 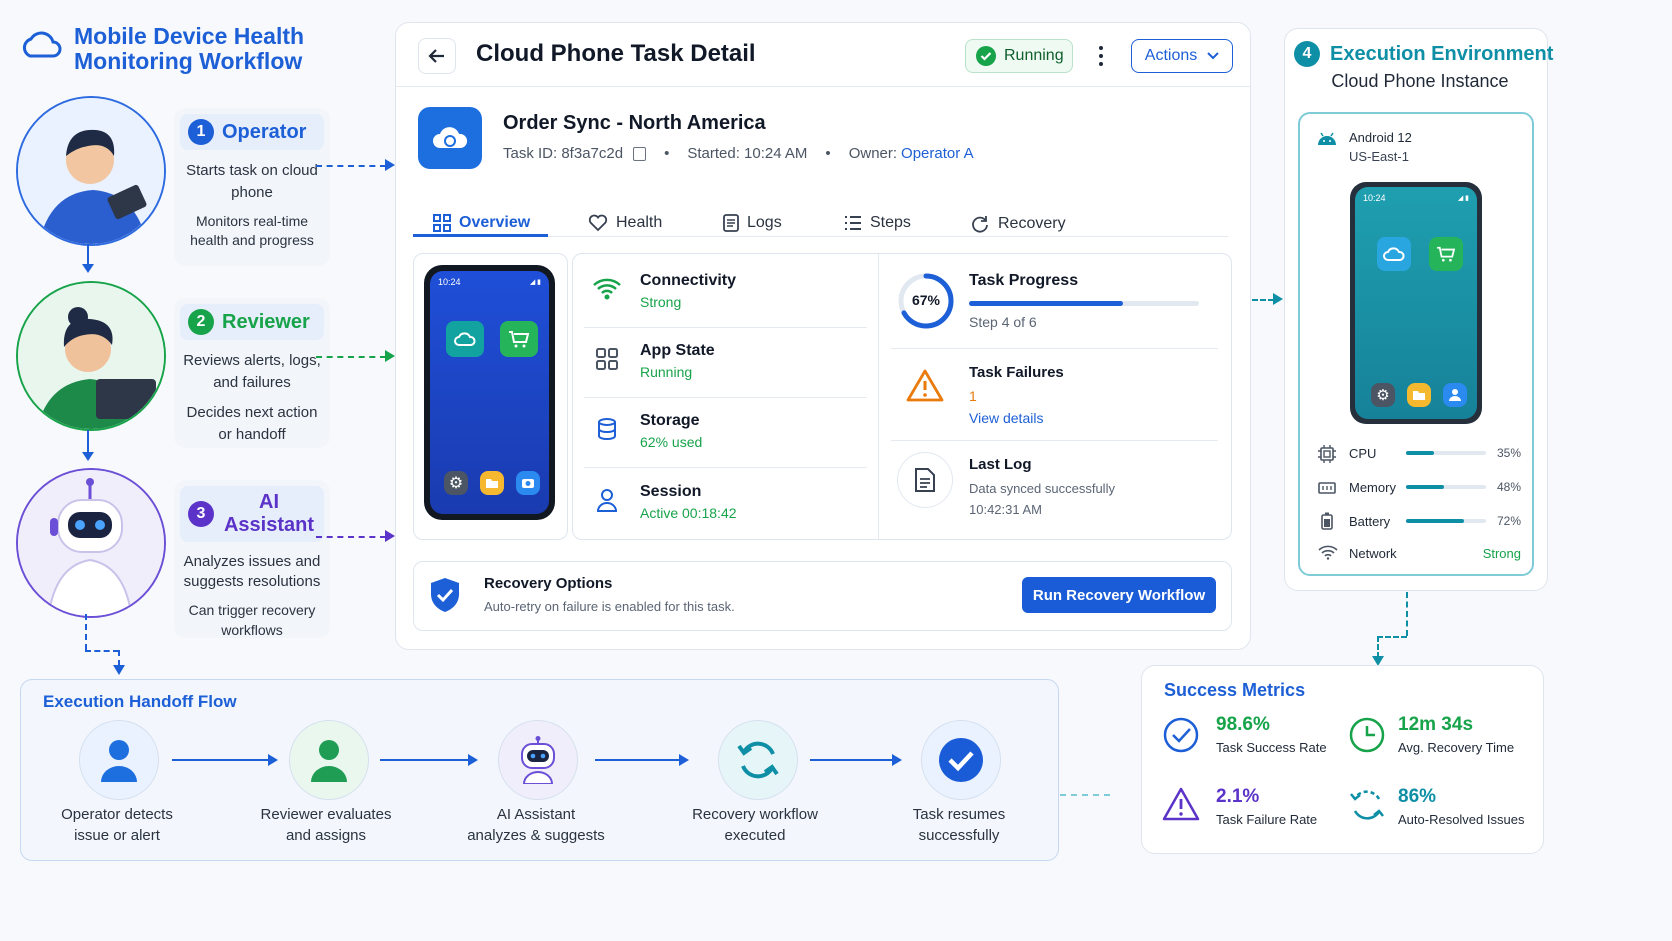 I want to click on arrowhead-operator-to-detail, so click(x=390, y=165).